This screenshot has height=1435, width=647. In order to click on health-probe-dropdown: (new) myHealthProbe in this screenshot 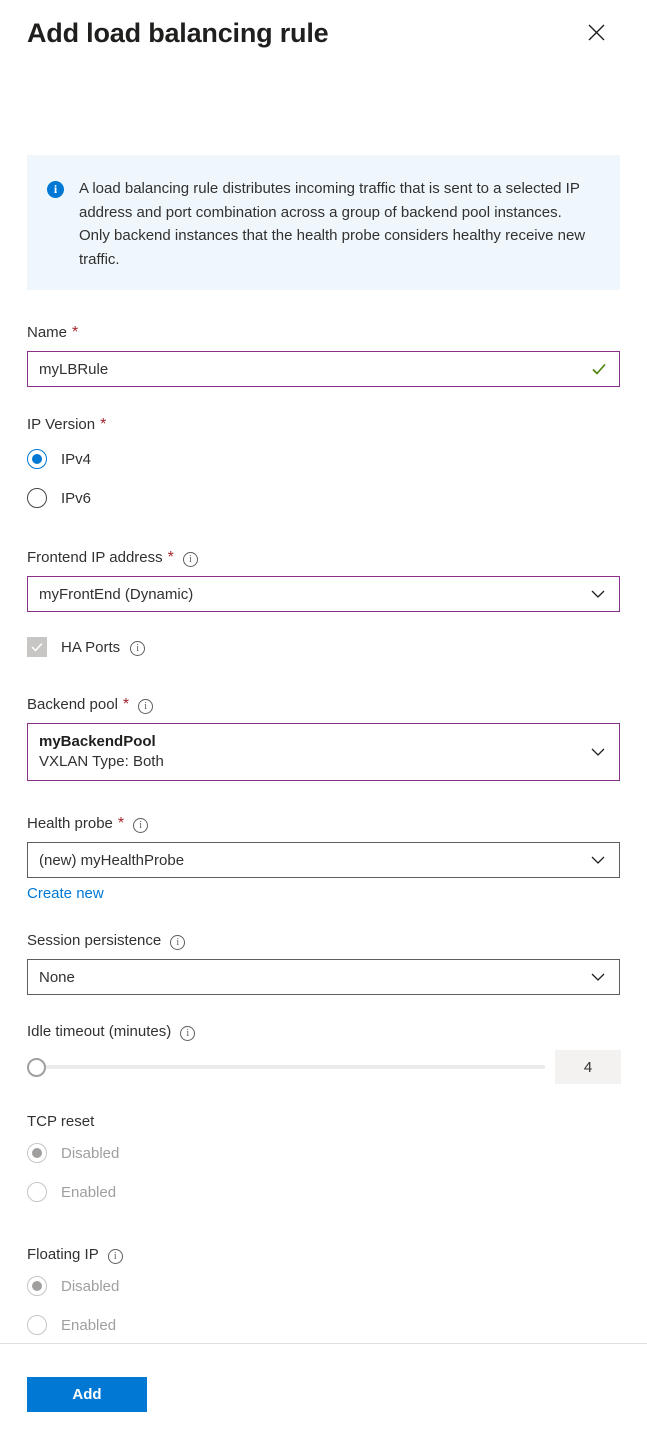, I will do `click(323, 860)`.